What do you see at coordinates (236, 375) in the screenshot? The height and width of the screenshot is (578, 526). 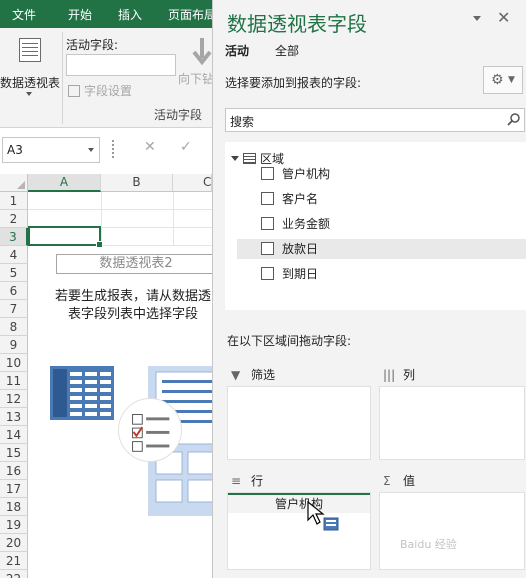 I see `filter-icon: ▼` at bounding box center [236, 375].